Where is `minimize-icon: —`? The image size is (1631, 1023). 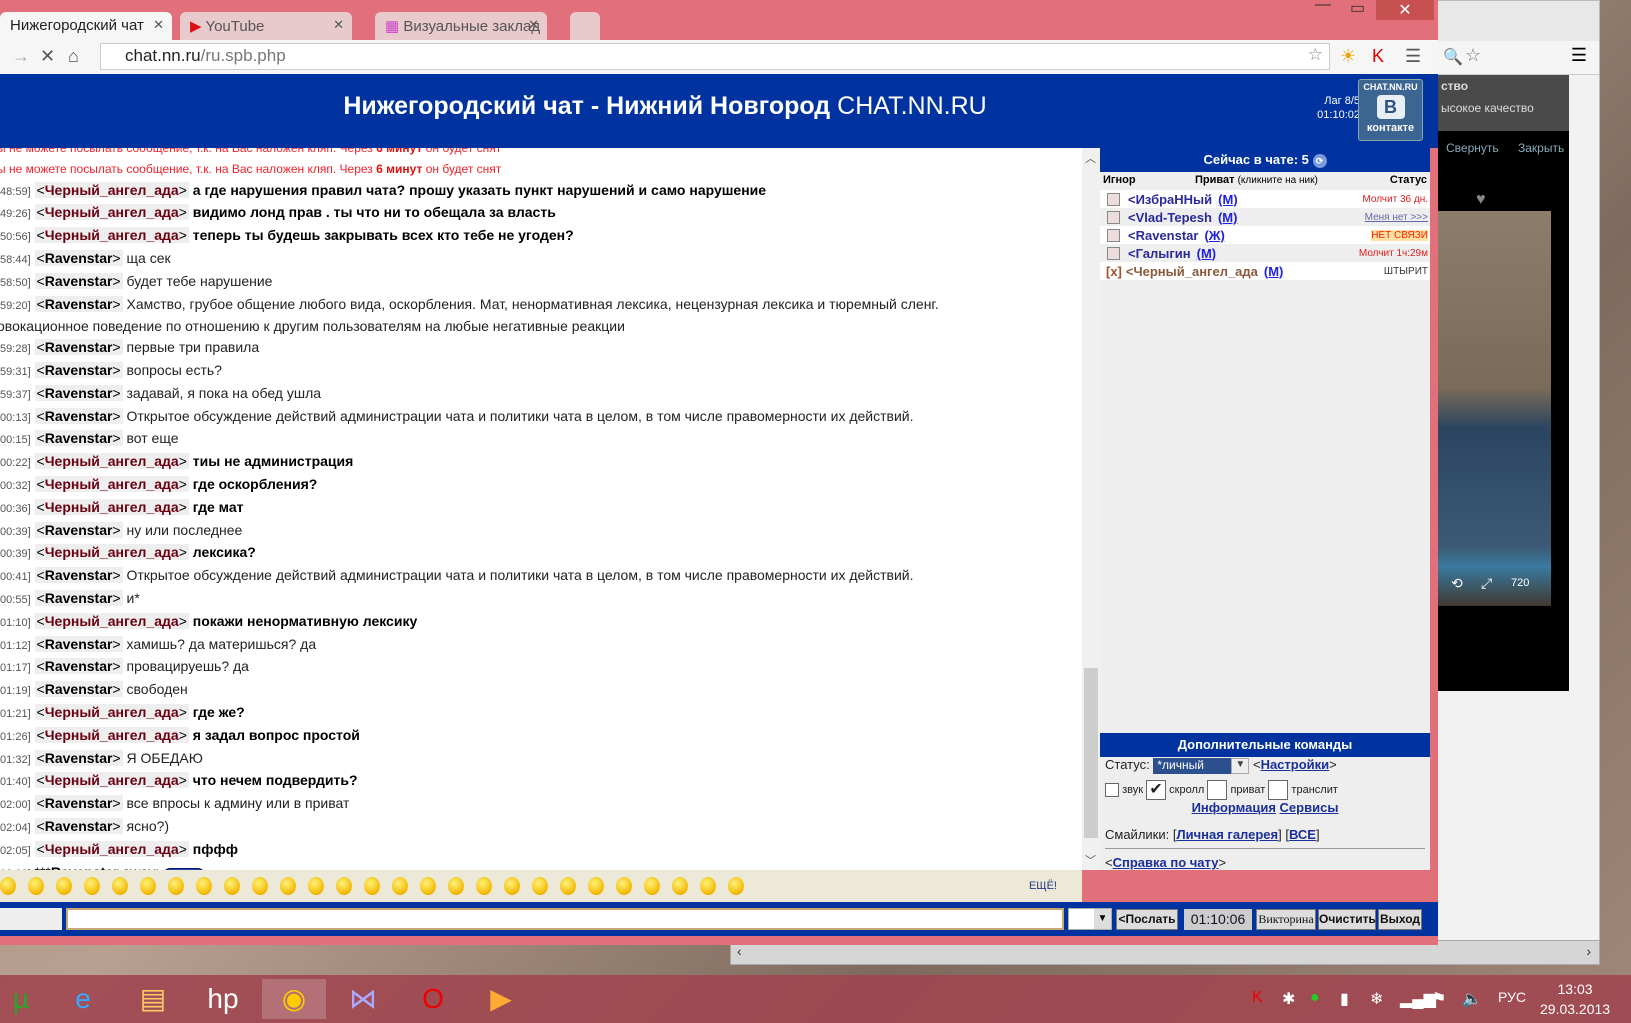 minimize-icon: — is located at coordinates (1323, 6).